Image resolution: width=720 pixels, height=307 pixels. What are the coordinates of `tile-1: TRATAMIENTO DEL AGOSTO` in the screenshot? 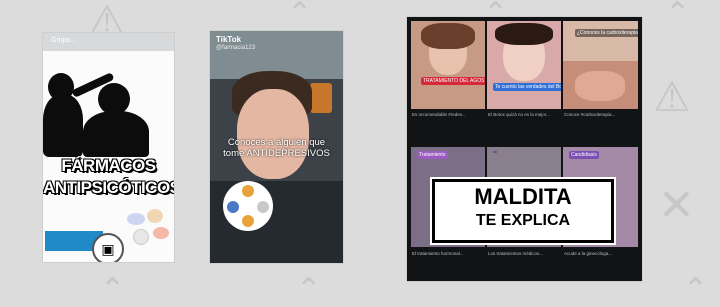 It's located at (448, 65).